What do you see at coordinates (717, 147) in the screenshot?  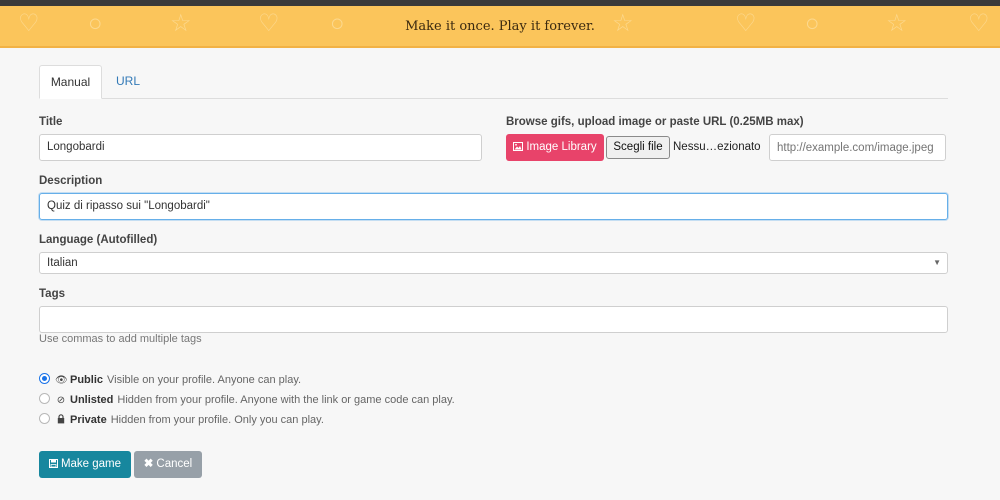 I see `file-name: Nessu…ezionato` at bounding box center [717, 147].